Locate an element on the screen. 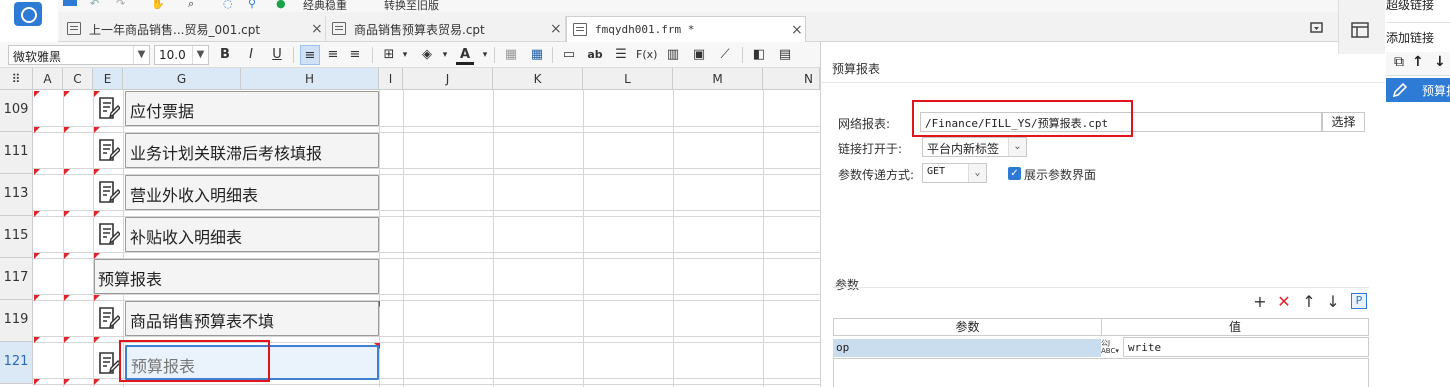  image-icon: ▣ is located at coordinates (699, 55).